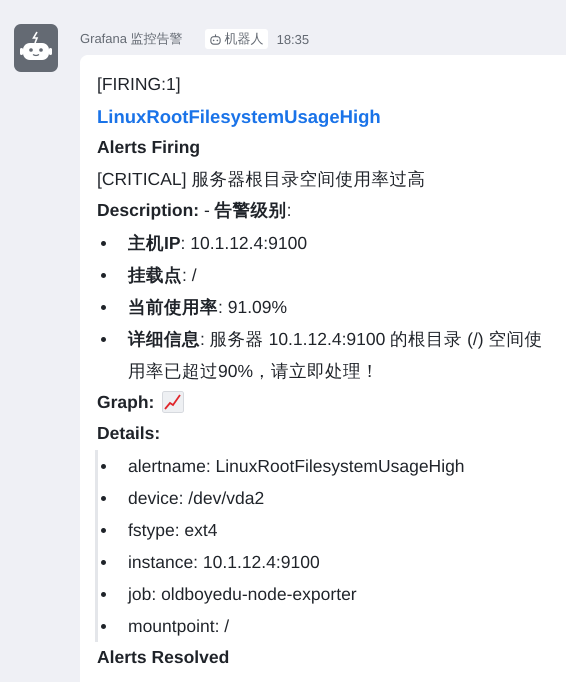 The height and width of the screenshot is (682, 566). Describe the element at coordinates (197, 498) in the screenshot. I see `list-item-text: device: /dev/vda2` at that location.